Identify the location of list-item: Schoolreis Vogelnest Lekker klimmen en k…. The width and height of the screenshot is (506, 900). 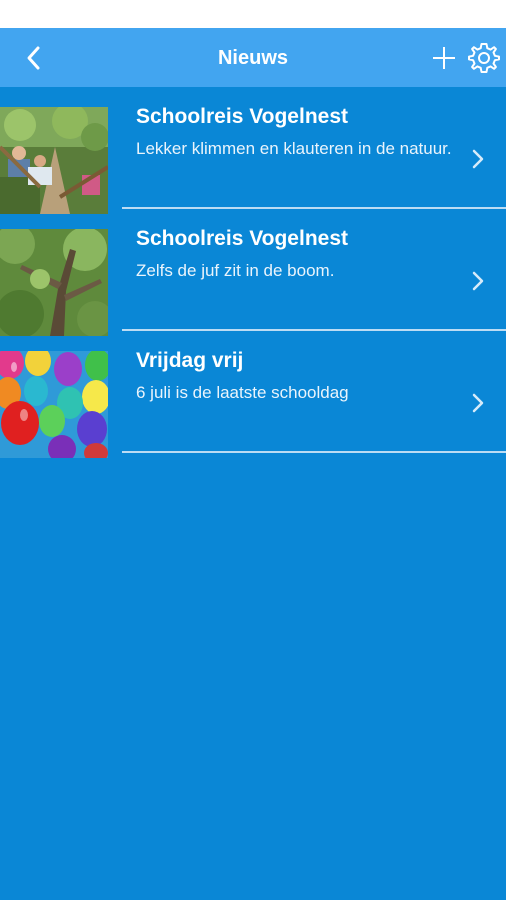
(253, 150).